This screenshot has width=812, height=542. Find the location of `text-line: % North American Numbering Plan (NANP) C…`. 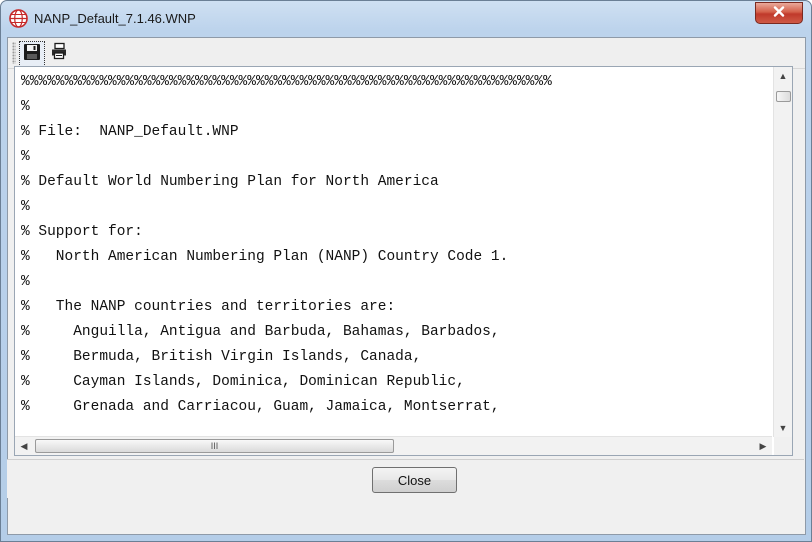

text-line: % North American Numbering Plan (NANP) C… is located at coordinates (265, 257).